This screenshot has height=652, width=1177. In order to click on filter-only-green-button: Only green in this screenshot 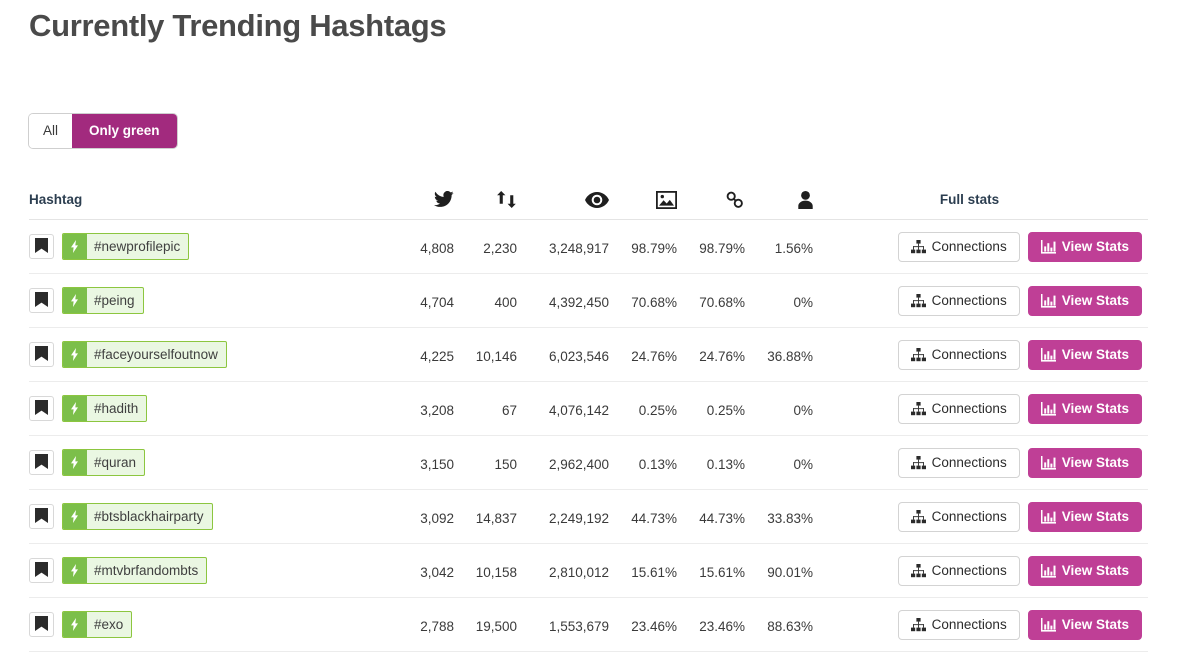, I will do `click(124, 131)`.